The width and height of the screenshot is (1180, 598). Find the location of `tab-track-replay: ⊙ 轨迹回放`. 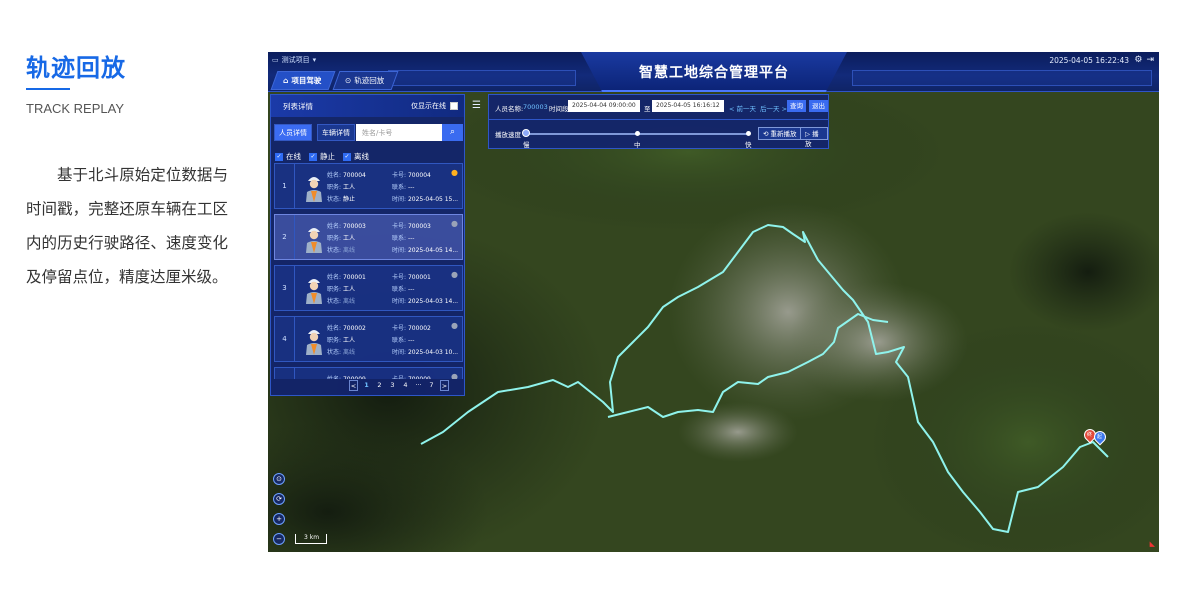

tab-track-replay: ⊙ 轨迹回放 is located at coordinates (366, 80).